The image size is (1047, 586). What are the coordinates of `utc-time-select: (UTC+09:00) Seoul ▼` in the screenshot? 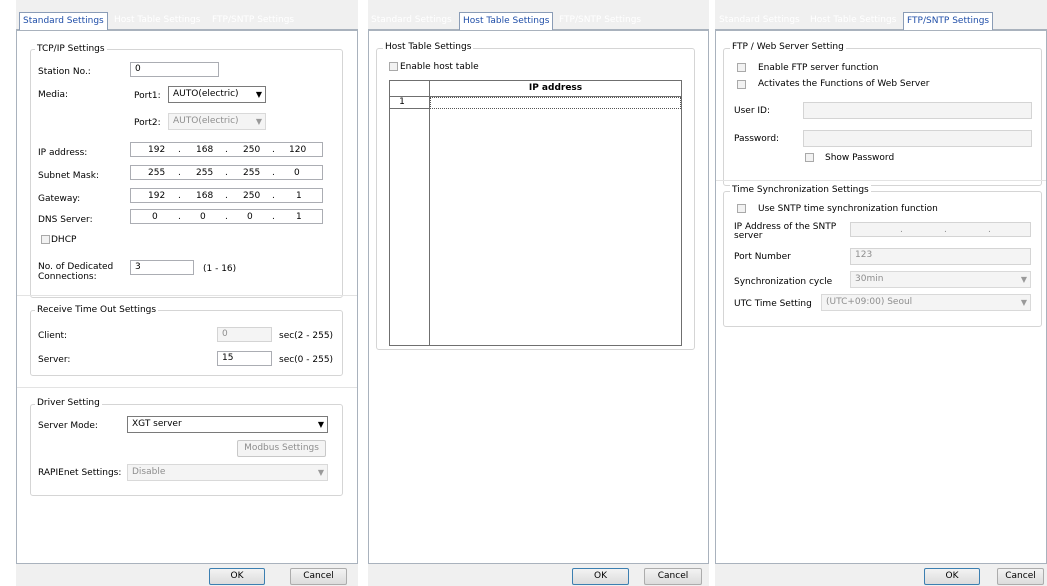 It's located at (926, 302).